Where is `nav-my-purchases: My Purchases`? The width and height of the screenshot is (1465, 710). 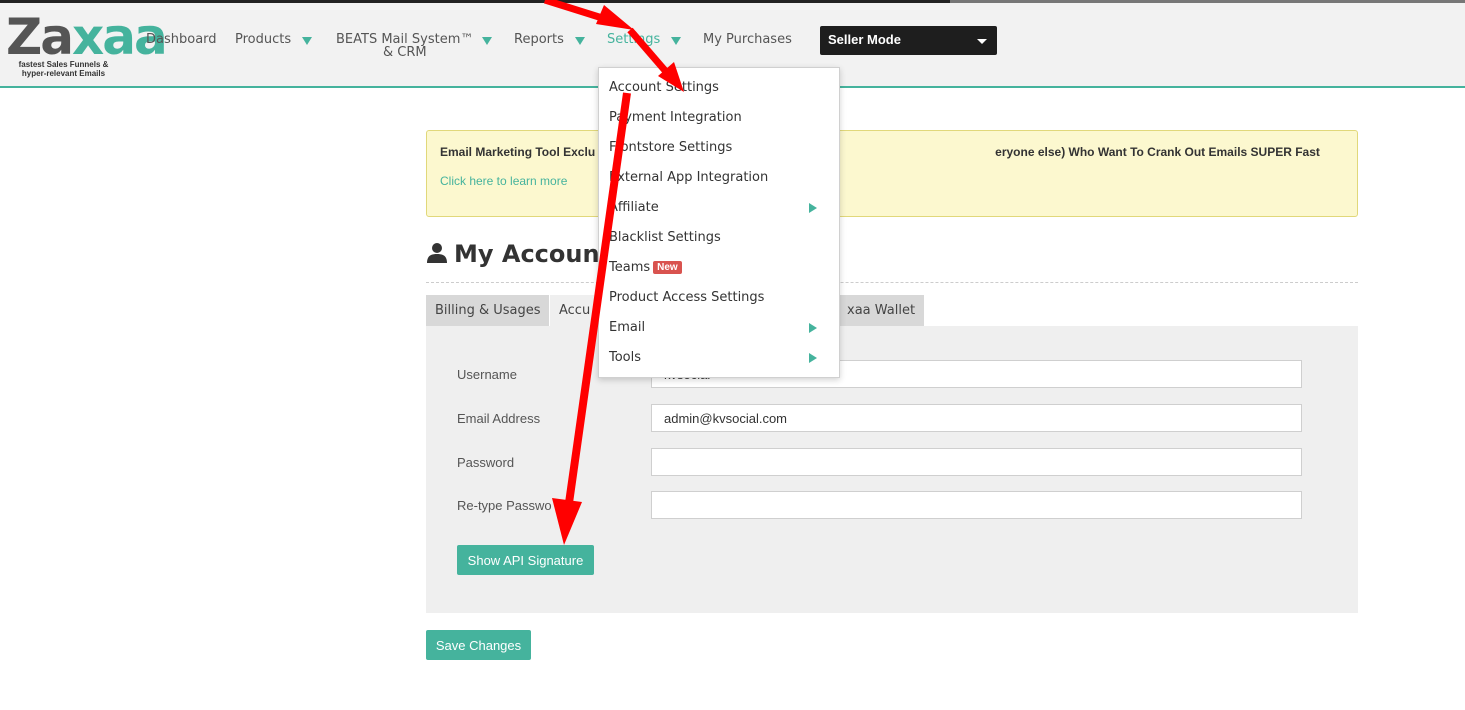 nav-my-purchases: My Purchases is located at coordinates (747, 39).